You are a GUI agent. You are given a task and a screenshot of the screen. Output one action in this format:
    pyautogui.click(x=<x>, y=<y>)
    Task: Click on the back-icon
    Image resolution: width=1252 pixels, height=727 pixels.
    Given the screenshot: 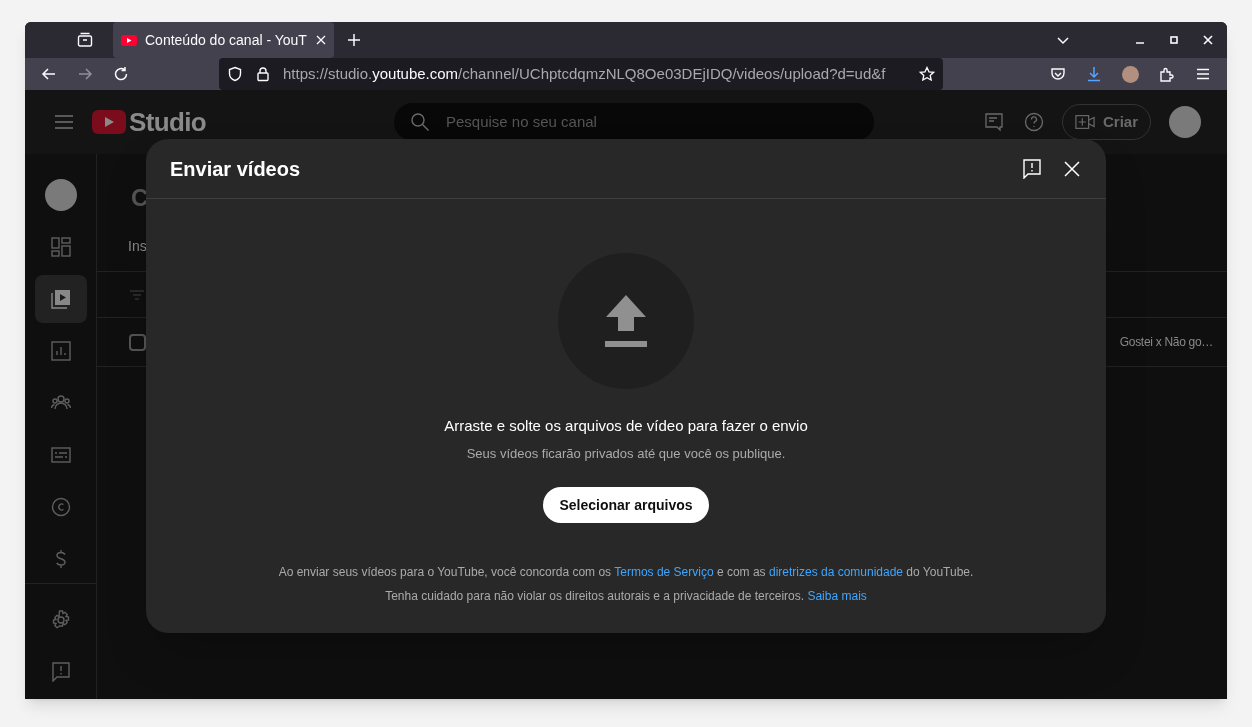 What is the action you would take?
    pyautogui.click(x=49, y=74)
    